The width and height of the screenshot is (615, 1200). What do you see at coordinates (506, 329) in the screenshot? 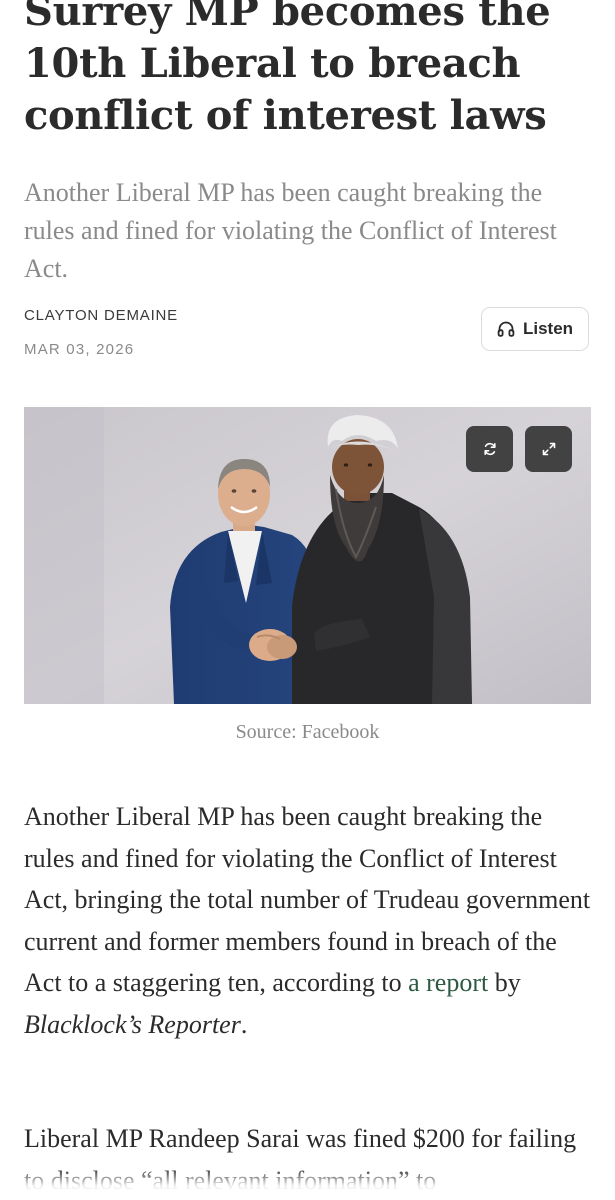
I see `headphones-icon` at bounding box center [506, 329].